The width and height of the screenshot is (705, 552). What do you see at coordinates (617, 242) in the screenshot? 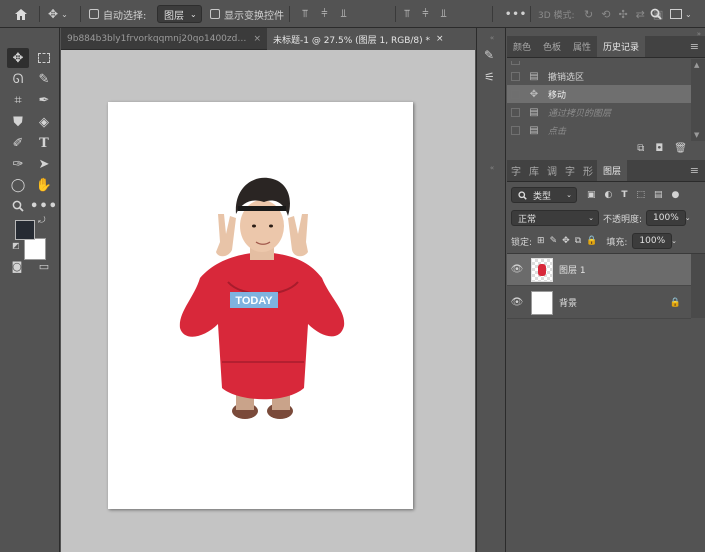
I see `fill-label: 填充:` at bounding box center [617, 242].